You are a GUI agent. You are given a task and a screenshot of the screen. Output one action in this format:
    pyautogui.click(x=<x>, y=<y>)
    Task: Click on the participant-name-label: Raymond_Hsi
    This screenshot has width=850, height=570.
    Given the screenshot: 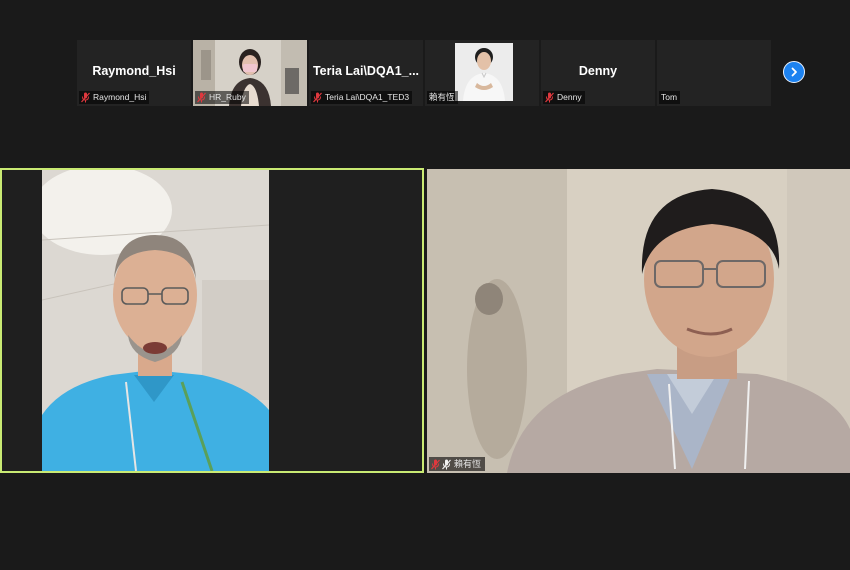 What is the action you would take?
    pyautogui.click(x=114, y=97)
    